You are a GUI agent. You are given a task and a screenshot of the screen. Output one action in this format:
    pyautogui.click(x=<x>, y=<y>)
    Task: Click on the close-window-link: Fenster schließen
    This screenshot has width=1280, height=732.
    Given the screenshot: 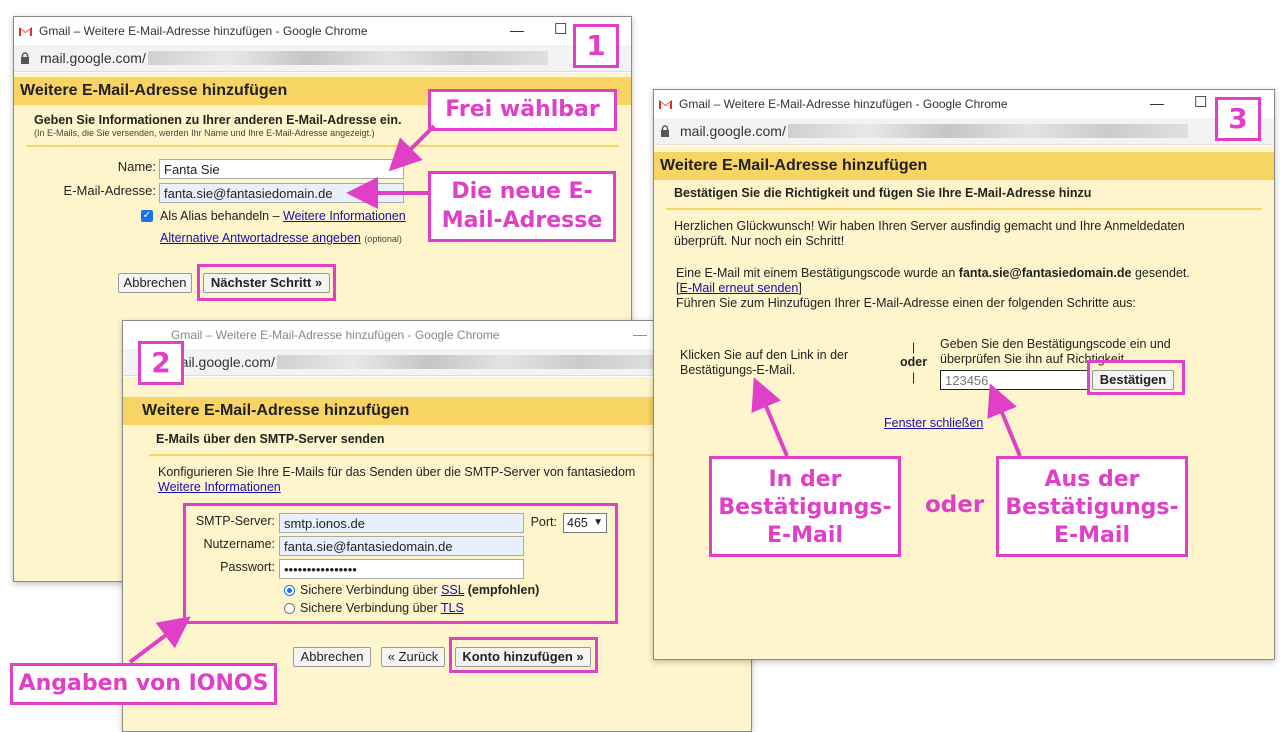 What is the action you would take?
    pyautogui.click(x=933, y=423)
    